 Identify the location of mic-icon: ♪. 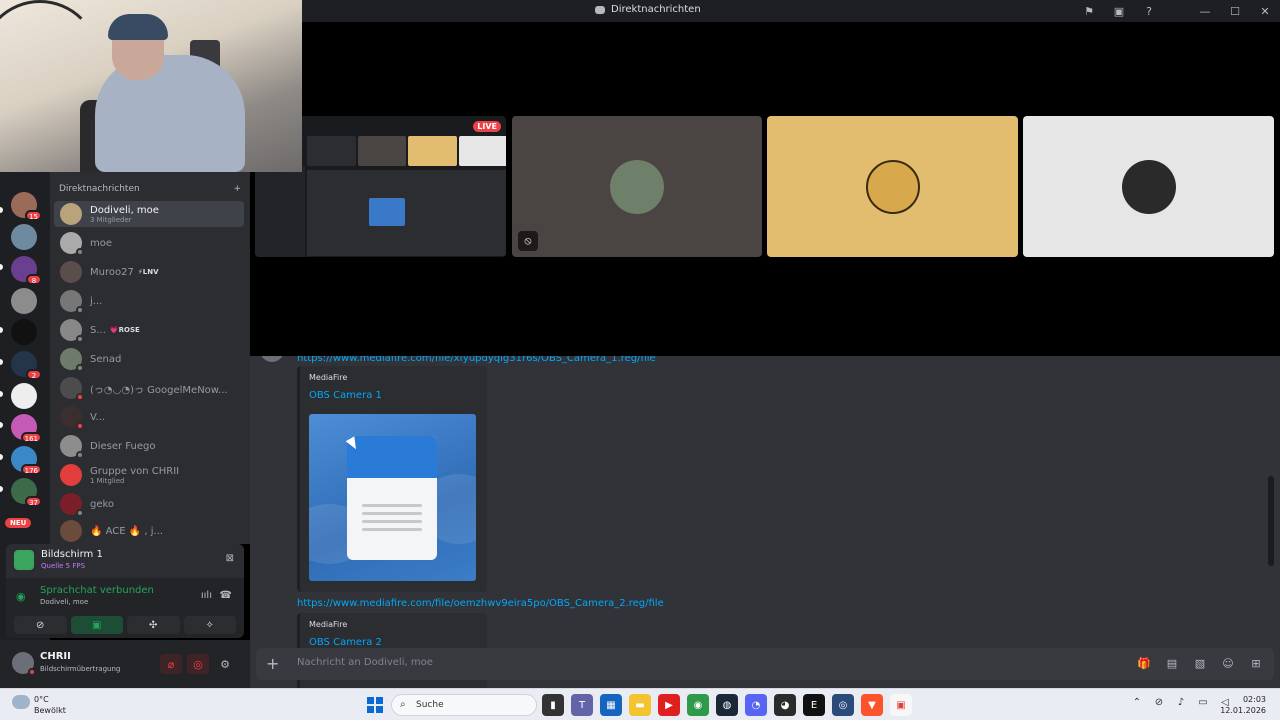
(1181, 702).